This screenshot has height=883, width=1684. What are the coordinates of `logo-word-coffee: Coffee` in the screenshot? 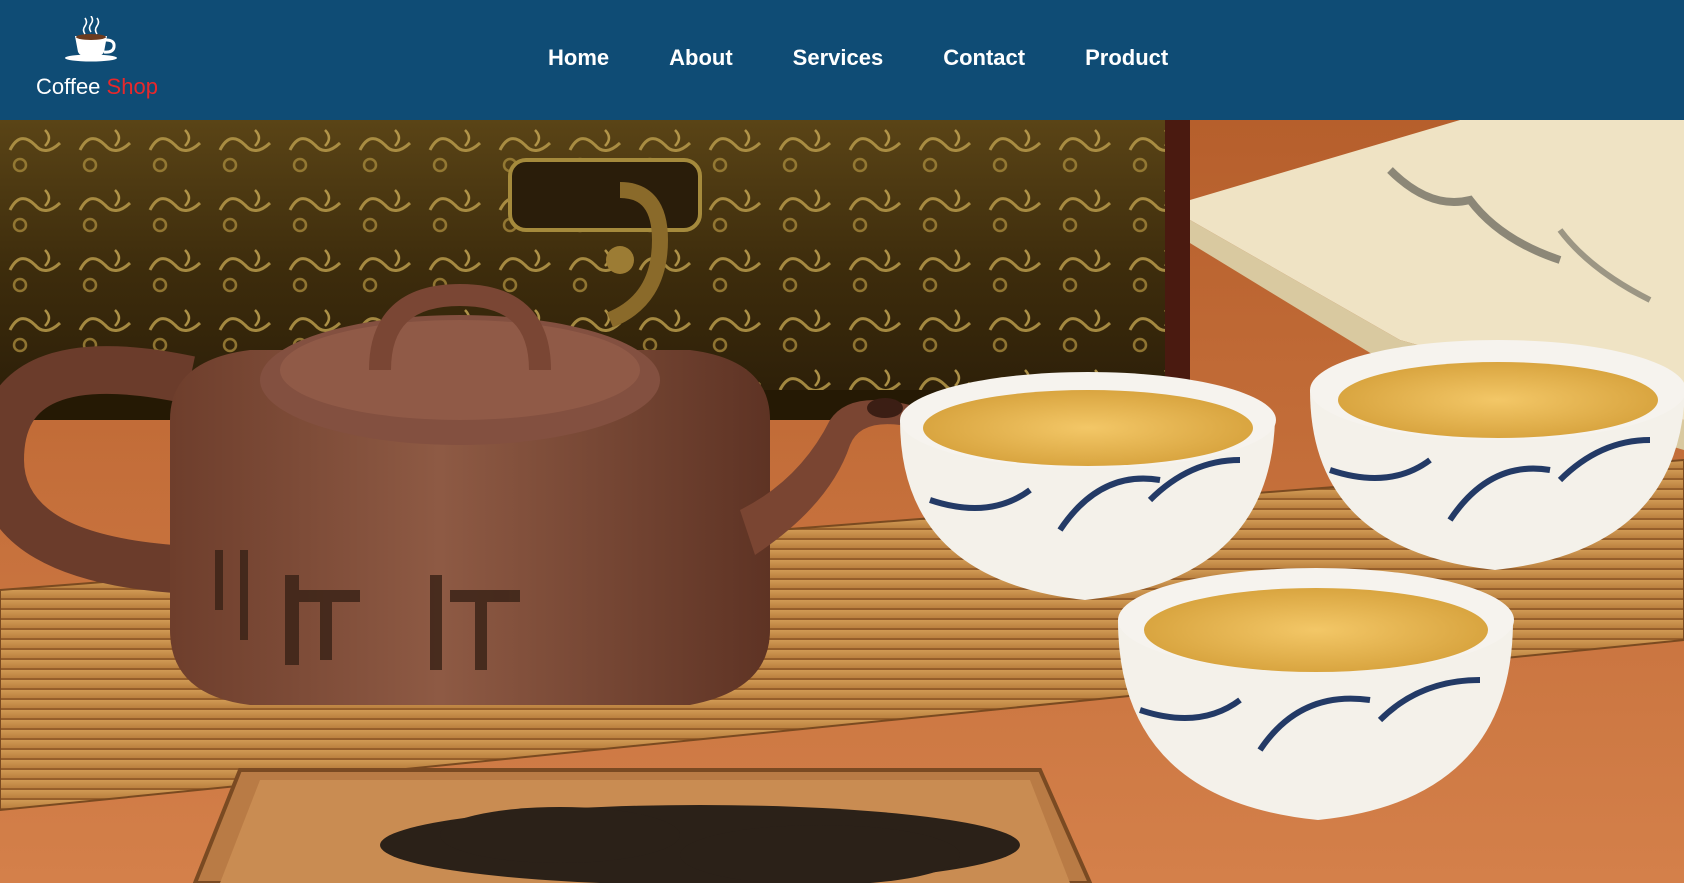 It's located at (68, 86).